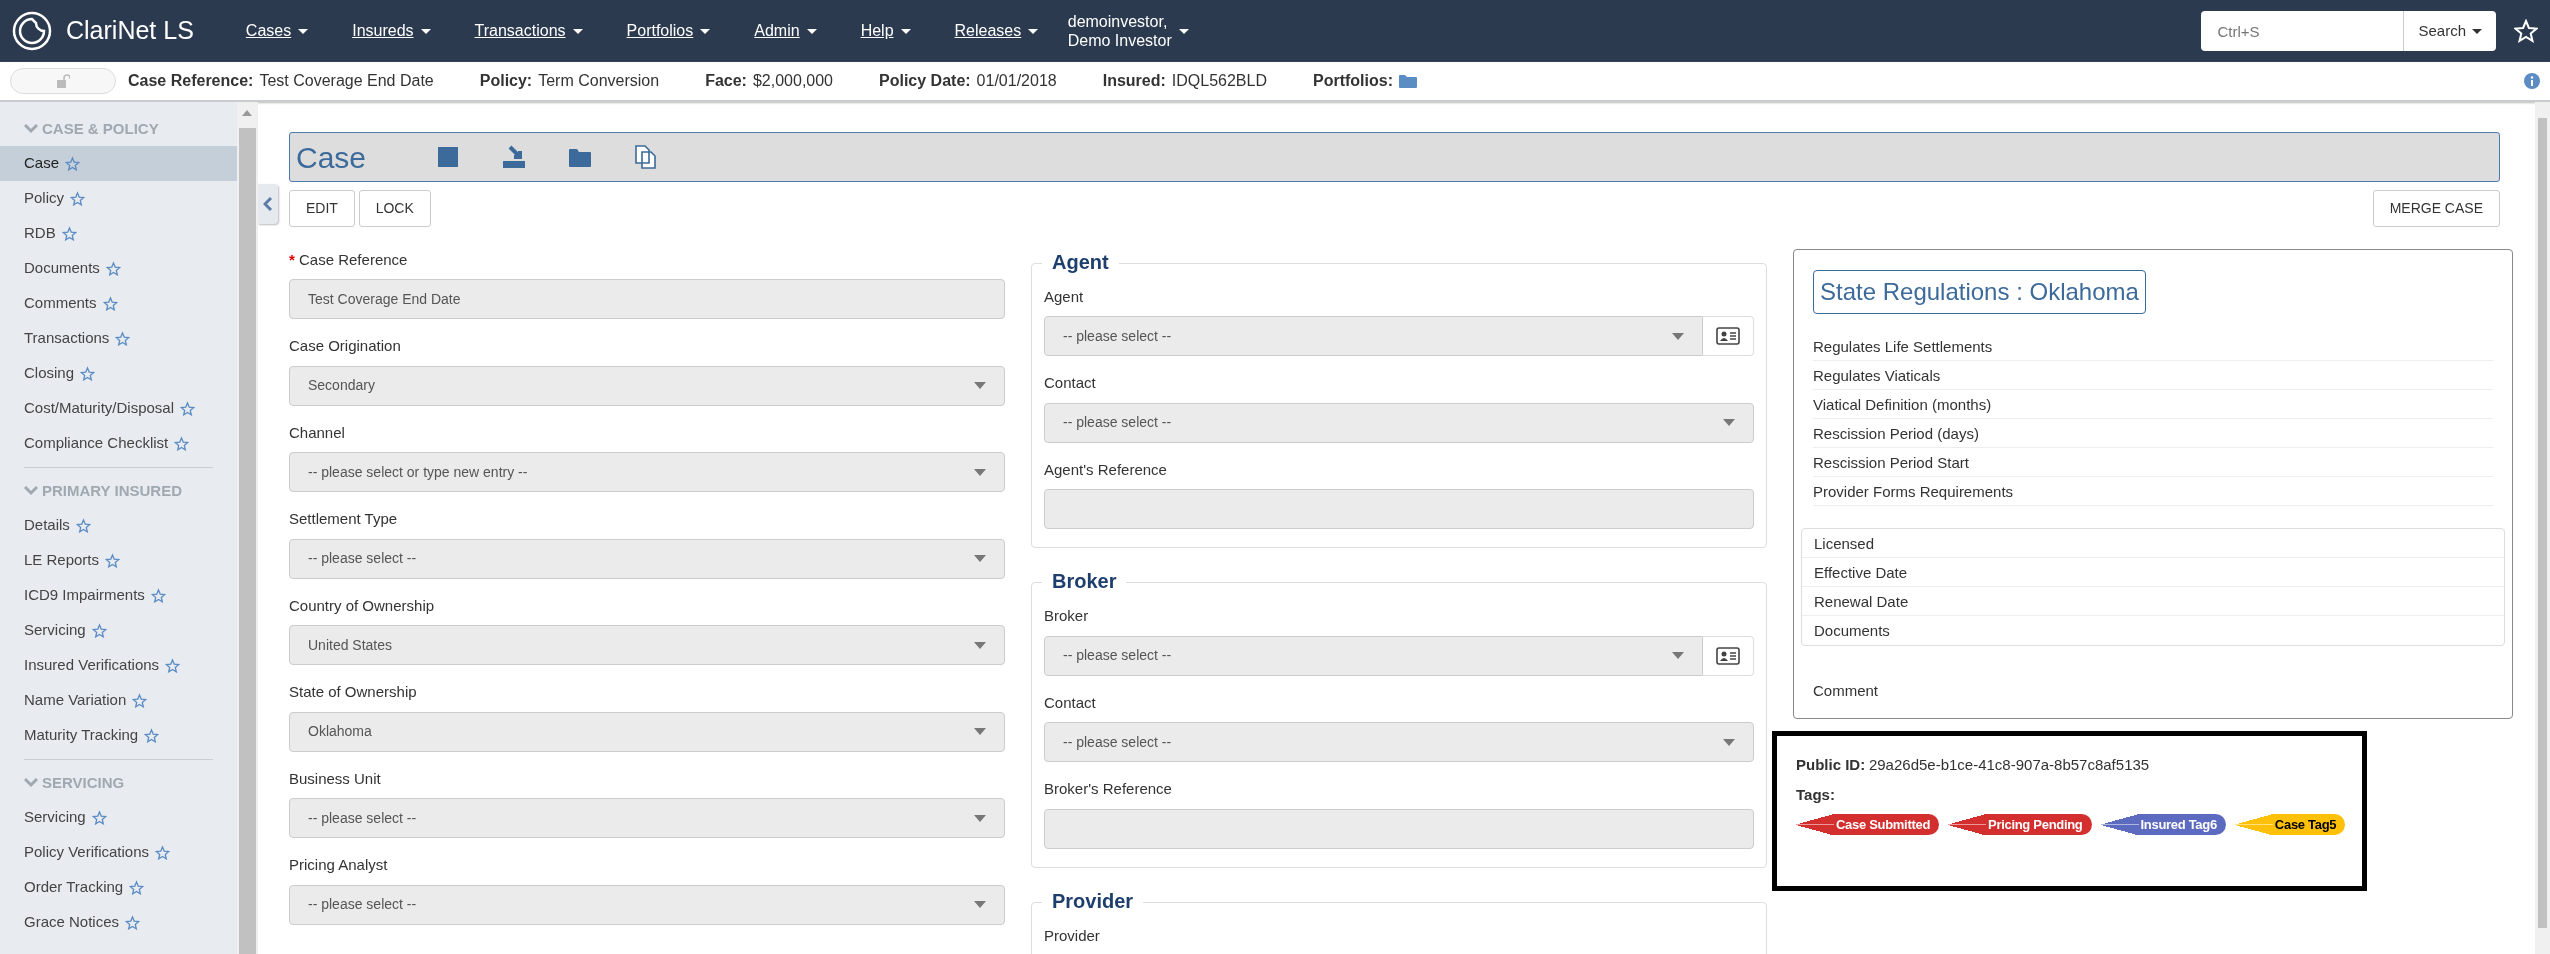  I want to click on menu-item: Help, so click(885, 31).